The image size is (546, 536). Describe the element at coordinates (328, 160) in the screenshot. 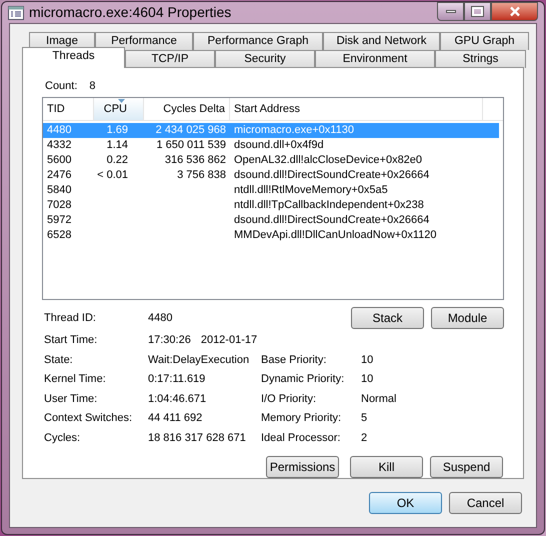

I see `table-cell: OpenAL32.dll!alcCloseDevice+0x82e0` at that location.